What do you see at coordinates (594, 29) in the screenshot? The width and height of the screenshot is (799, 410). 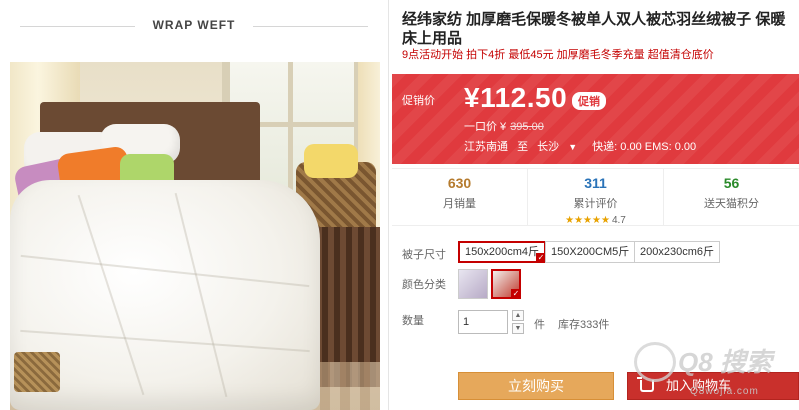 I see `product-title: 经纬家纺 加厚磨毛保暖冬被单人双人被芯羽丝绒被子 保暖床上用品` at bounding box center [594, 29].